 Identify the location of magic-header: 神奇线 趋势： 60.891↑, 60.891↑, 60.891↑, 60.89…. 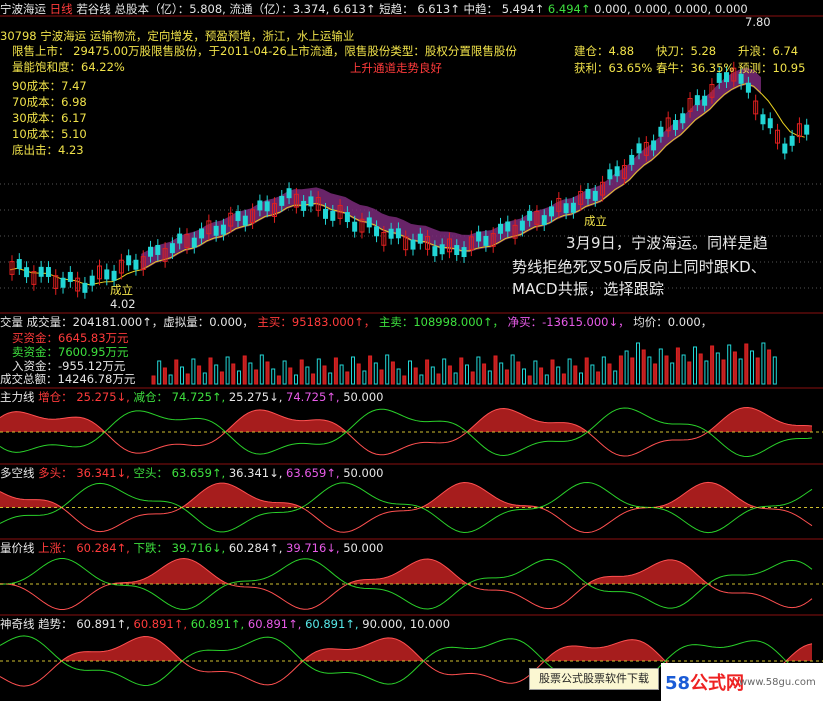
(225, 624).